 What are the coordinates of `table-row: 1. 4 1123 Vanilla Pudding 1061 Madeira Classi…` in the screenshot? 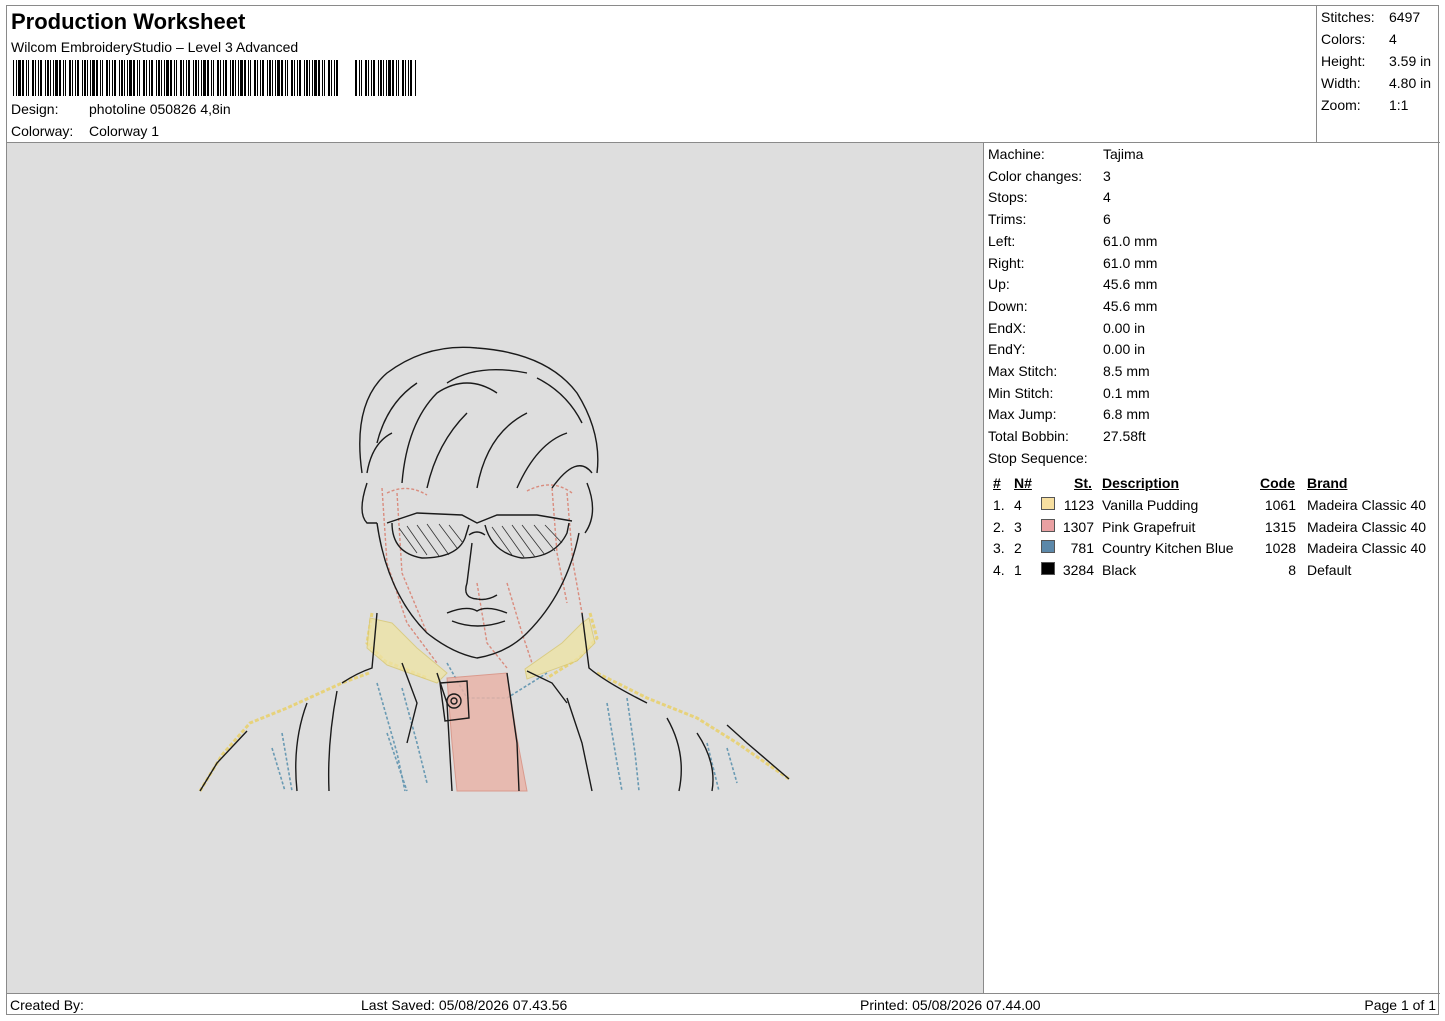 It's located at (1212, 508).